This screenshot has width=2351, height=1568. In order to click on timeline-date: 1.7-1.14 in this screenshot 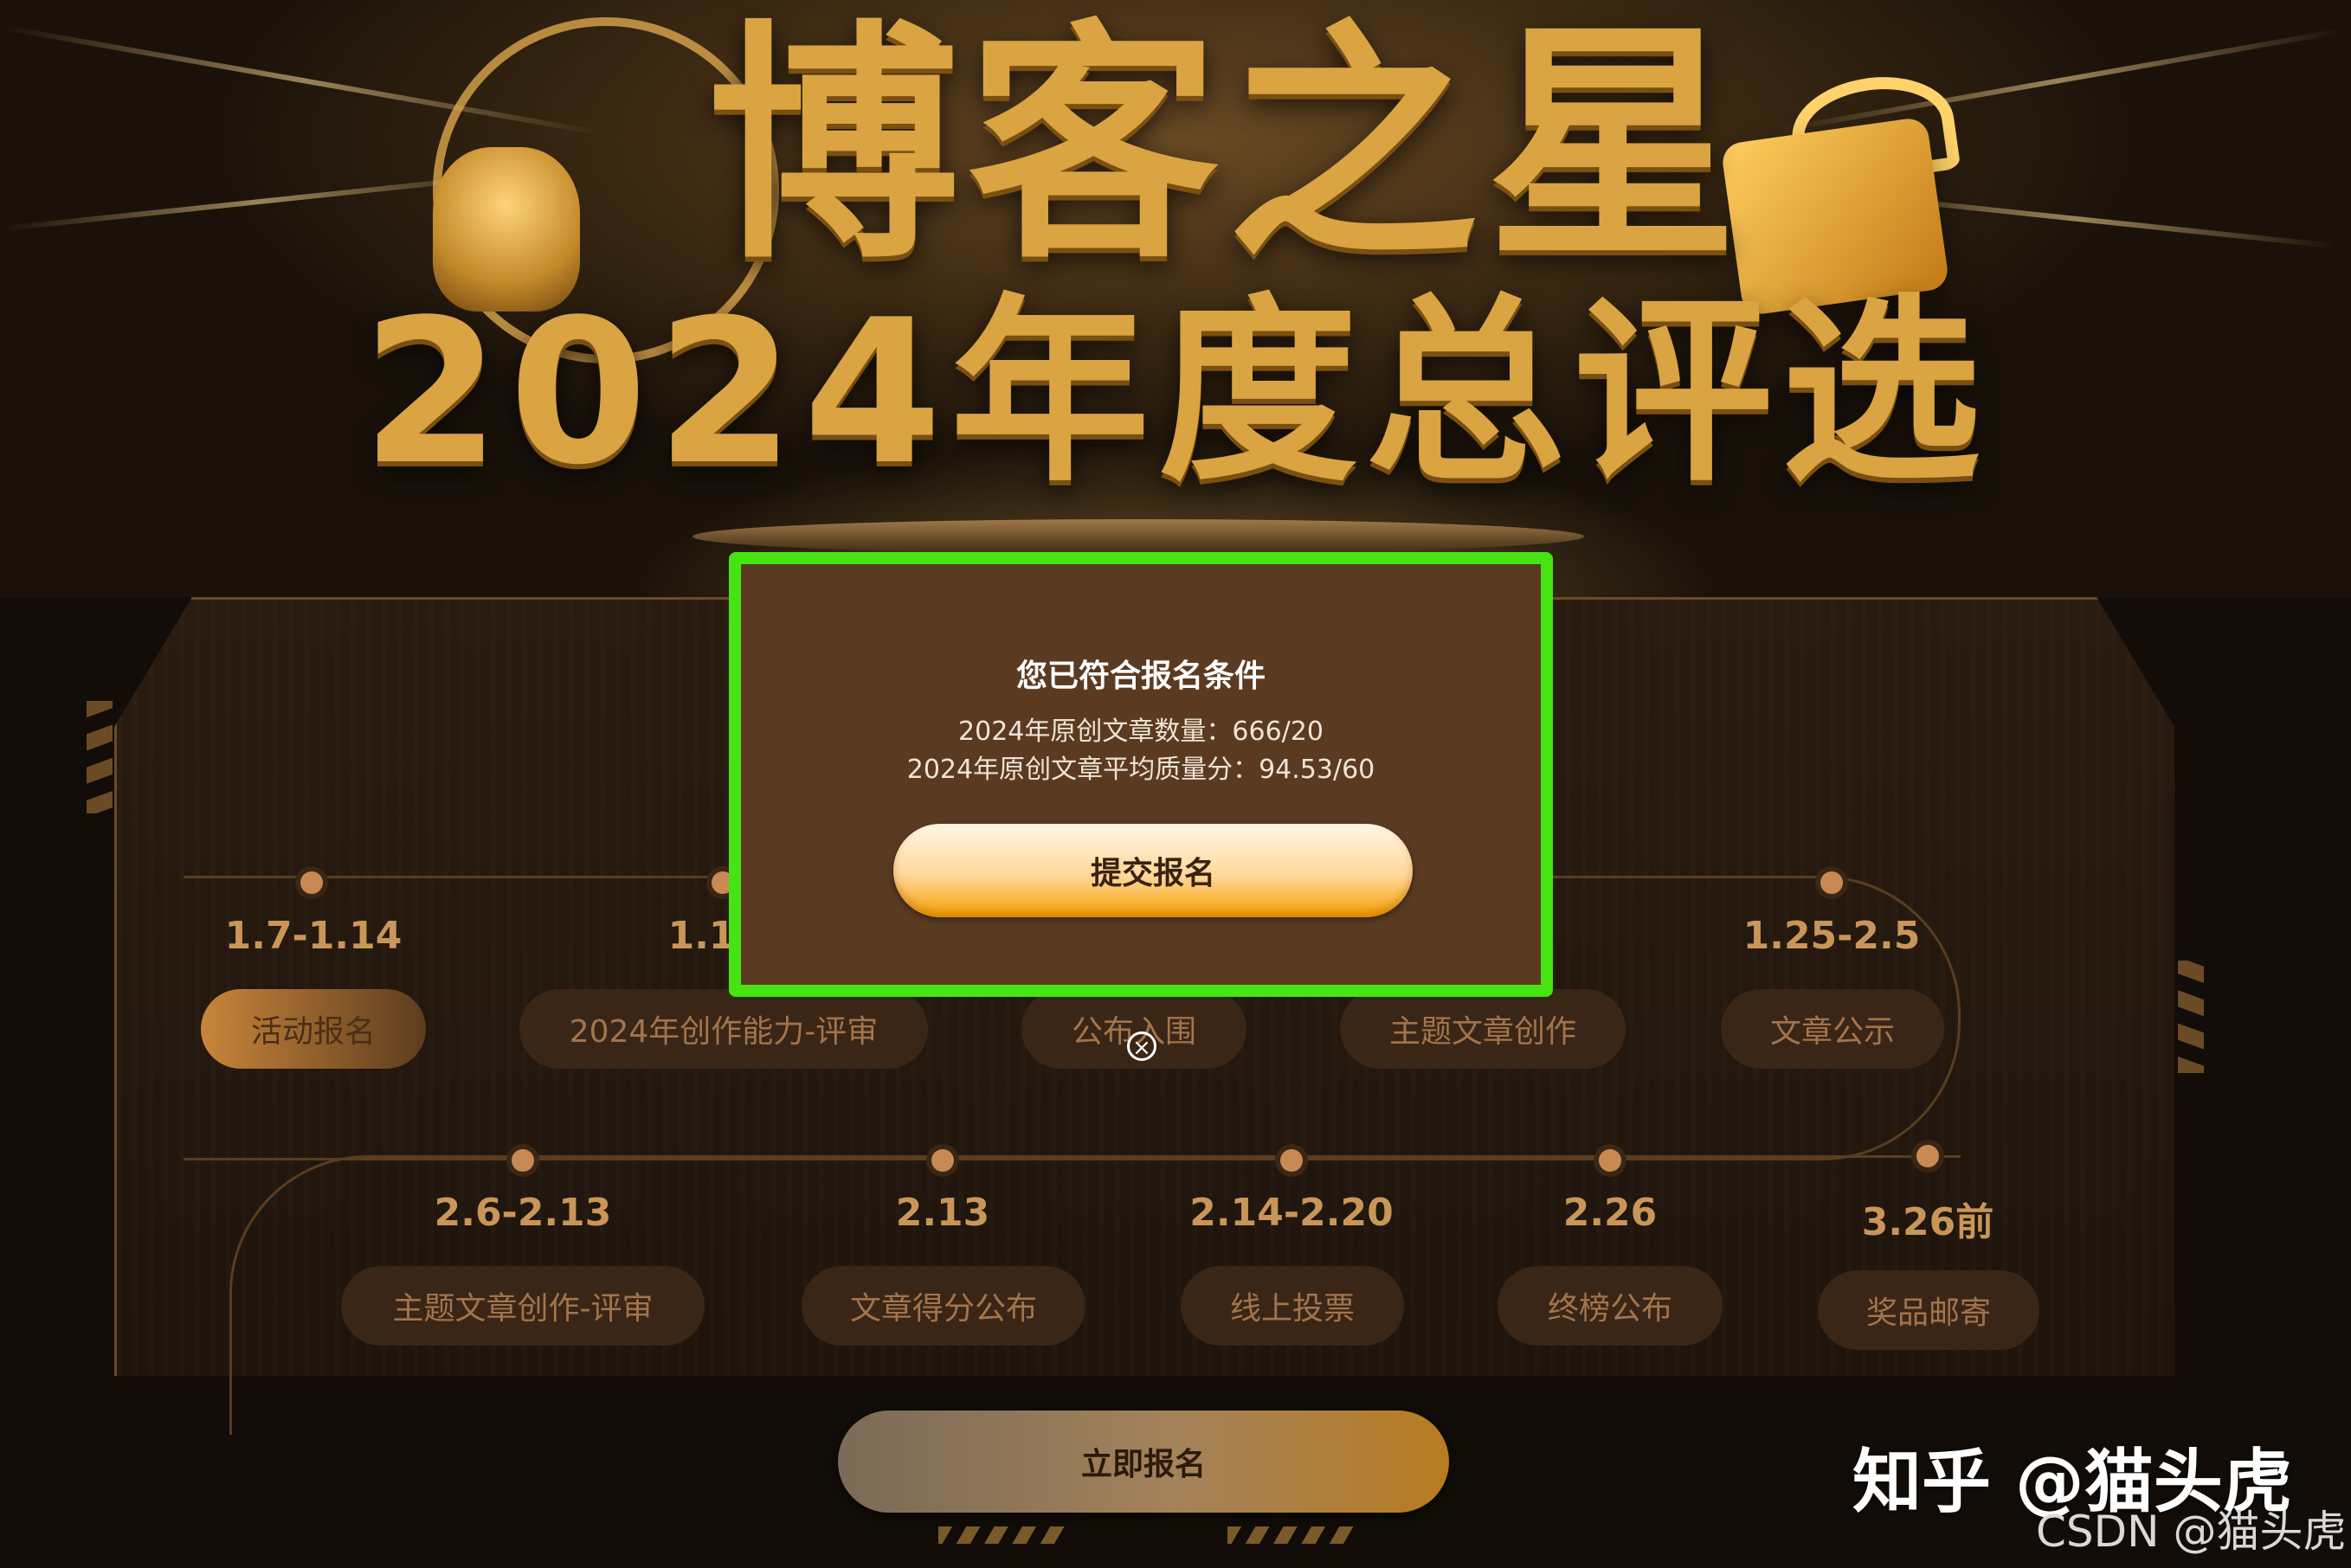, I will do `click(314, 936)`.